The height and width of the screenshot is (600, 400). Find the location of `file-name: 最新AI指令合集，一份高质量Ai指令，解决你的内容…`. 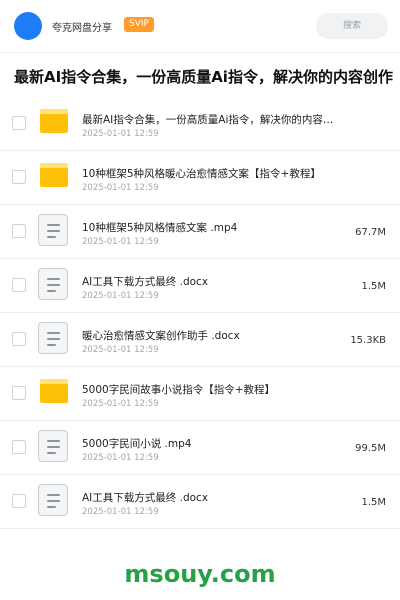

file-name: 最新AI指令合集，一份高质量Ai指令，解决你的内容… is located at coordinates (217, 119).